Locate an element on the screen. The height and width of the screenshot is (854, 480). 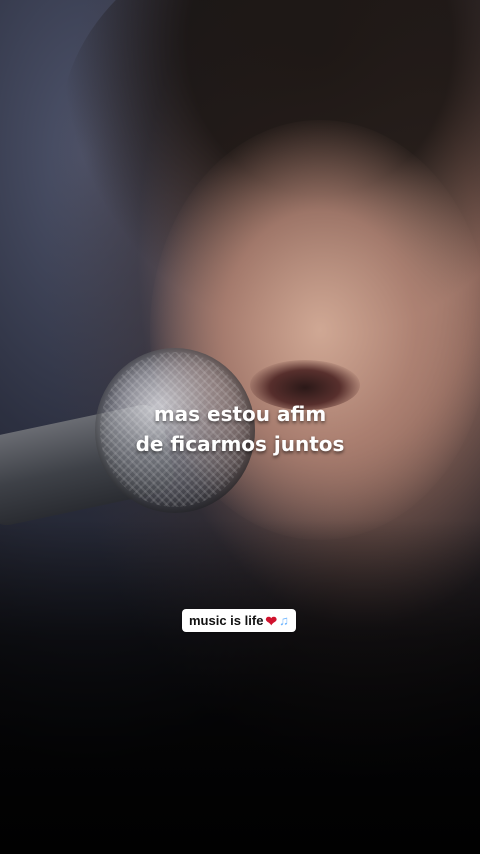
music-notes-icon: ♫ is located at coordinates (284, 620).